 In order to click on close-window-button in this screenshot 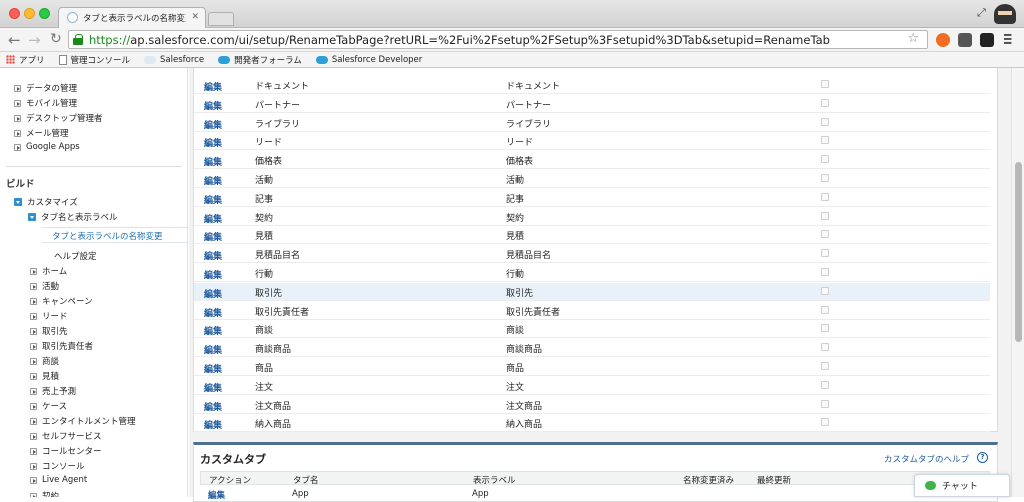, I will do `click(14, 13)`.